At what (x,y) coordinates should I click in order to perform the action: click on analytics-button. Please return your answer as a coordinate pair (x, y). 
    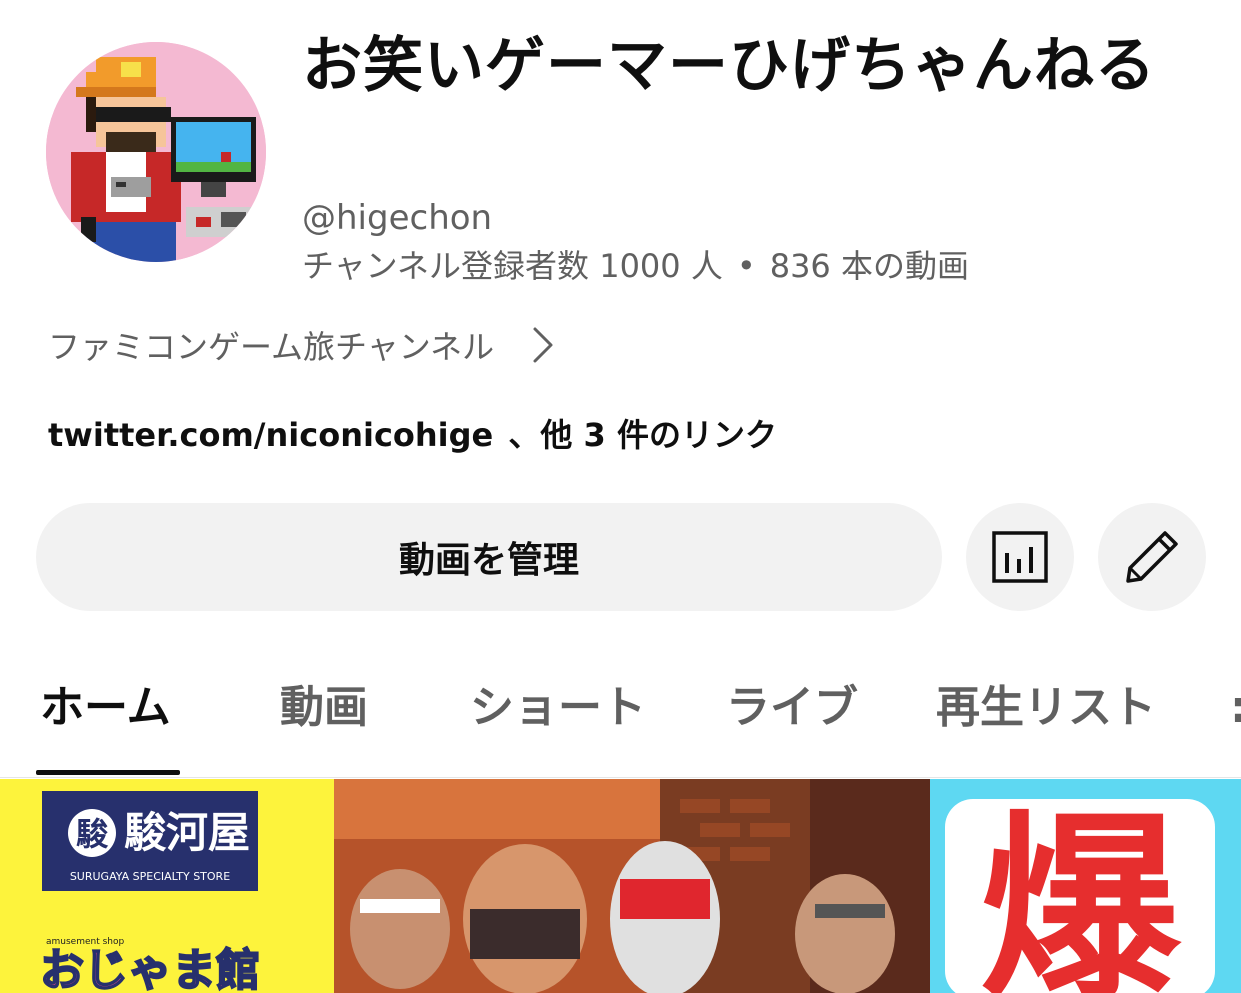
    Looking at the image, I should click on (1020, 557).